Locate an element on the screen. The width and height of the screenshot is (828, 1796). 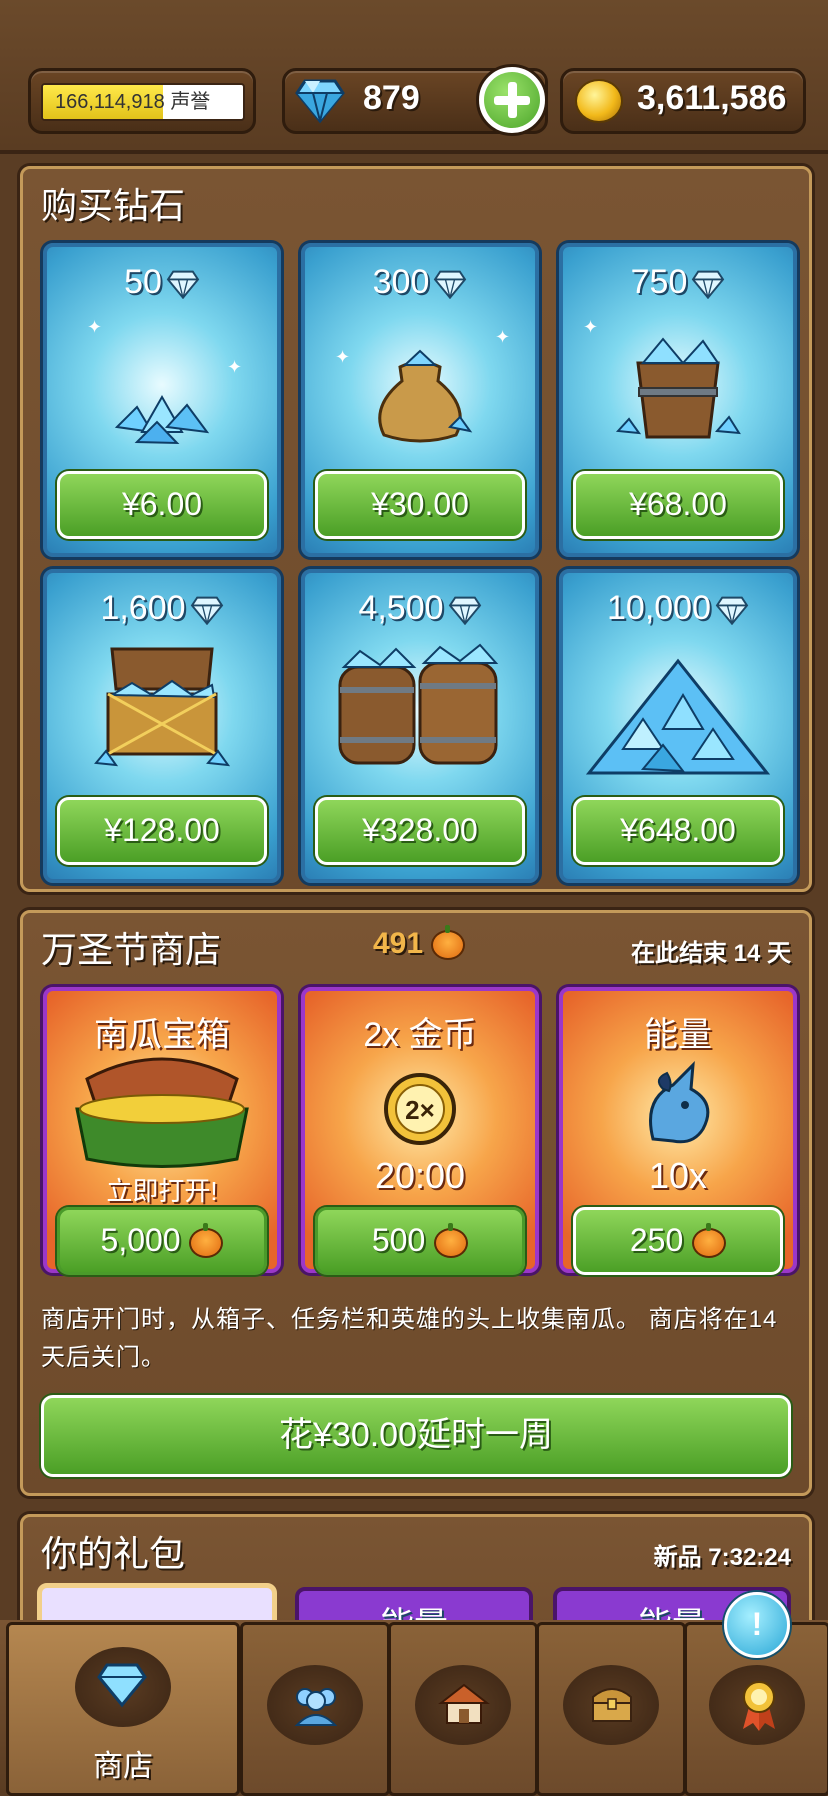
diamond-mountain-icon is located at coordinates (678, 716).